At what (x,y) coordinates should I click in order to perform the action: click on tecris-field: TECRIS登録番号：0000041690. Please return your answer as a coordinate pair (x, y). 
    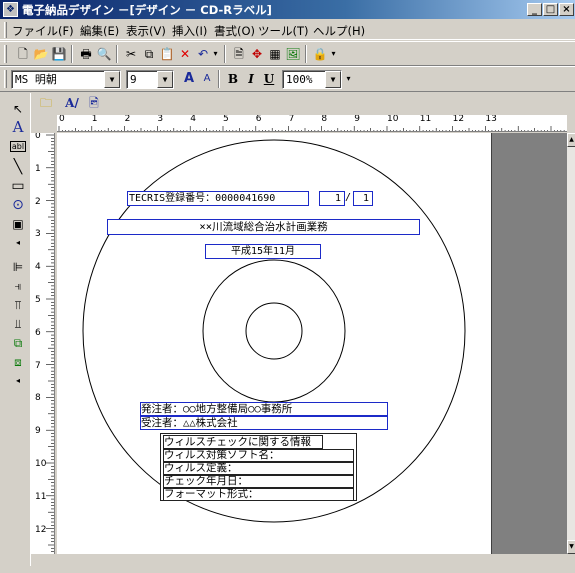
    Looking at the image, I should click on (218, 198).